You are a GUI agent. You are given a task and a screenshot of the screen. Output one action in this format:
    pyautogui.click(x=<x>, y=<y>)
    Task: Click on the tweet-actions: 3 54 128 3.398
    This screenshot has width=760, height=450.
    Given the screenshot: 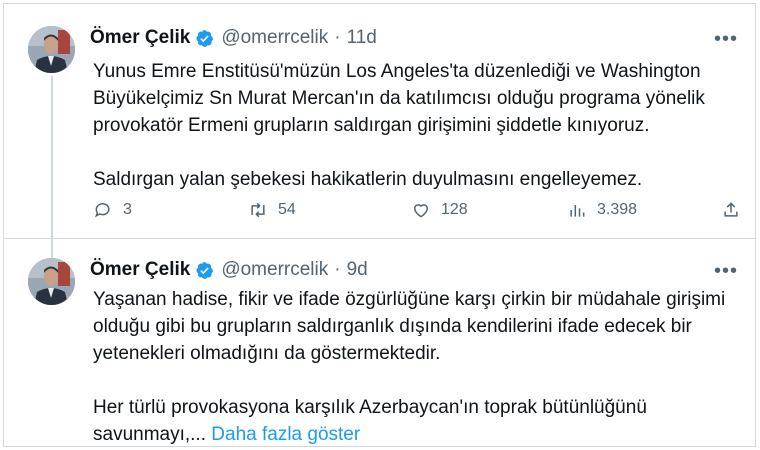 What is the action you would take?
    pyautogui.click(x=418, y=213)
    